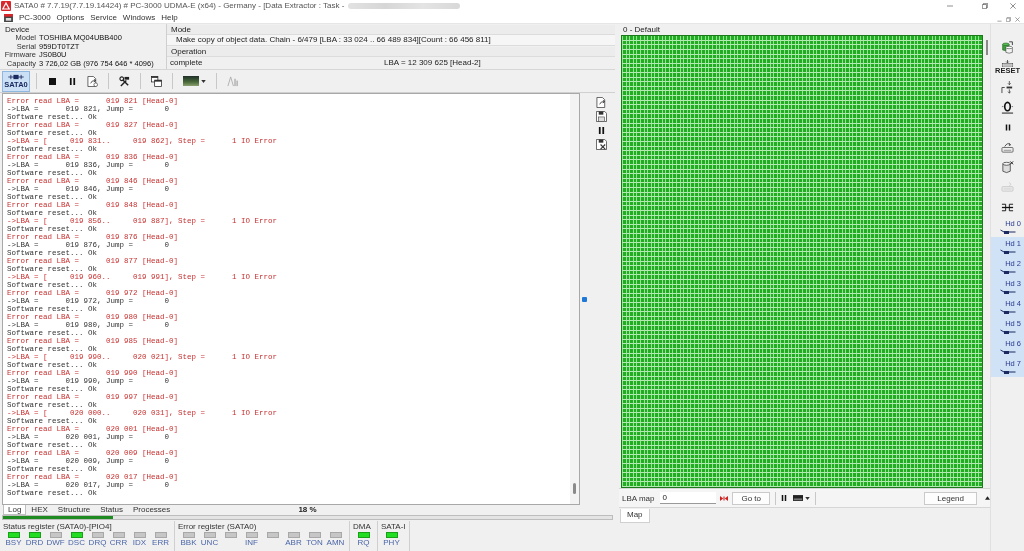 The image size is (1024, 551). Describe the element at coordinates (638, 498) in the screenshot. I see `lba-map-label: LBA map` at that location.